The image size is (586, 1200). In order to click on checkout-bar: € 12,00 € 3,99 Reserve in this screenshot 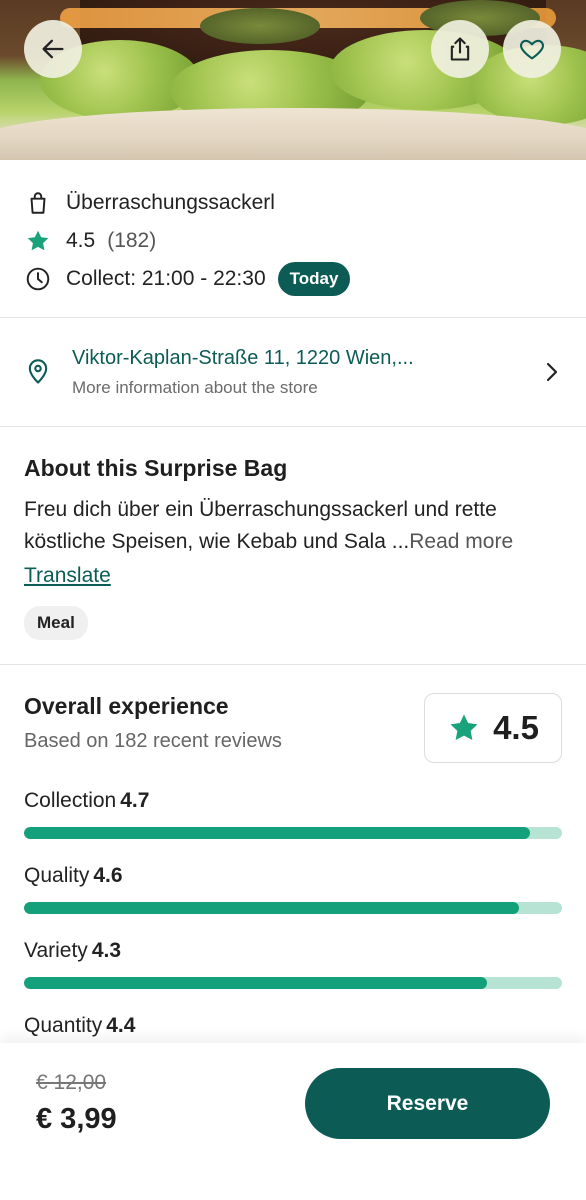, I will do `click(293, 1121)`.